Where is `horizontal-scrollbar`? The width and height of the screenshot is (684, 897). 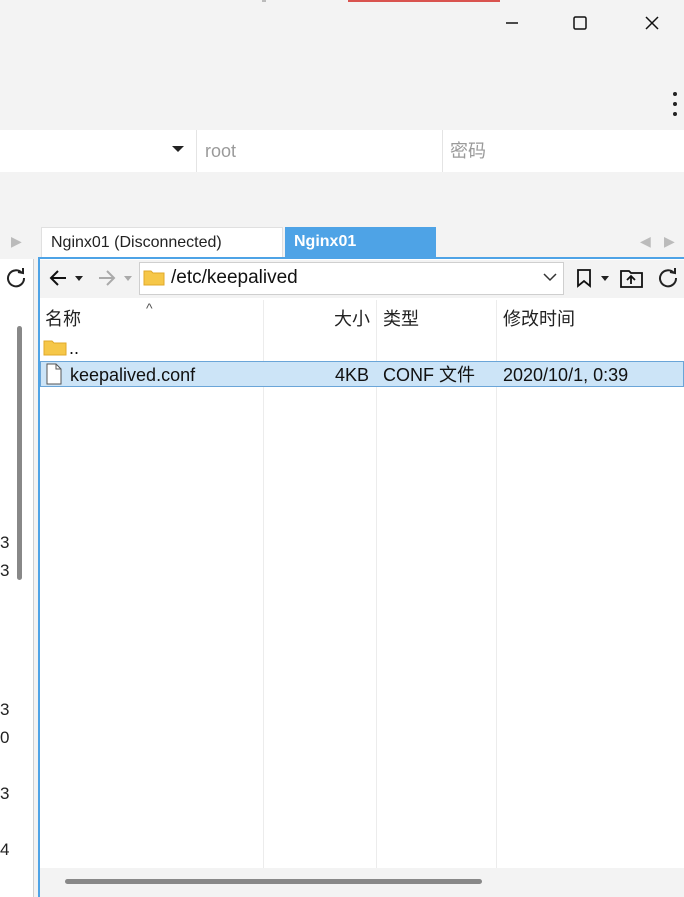 horizontal-scrollbar is located at coordinates (273, 881).